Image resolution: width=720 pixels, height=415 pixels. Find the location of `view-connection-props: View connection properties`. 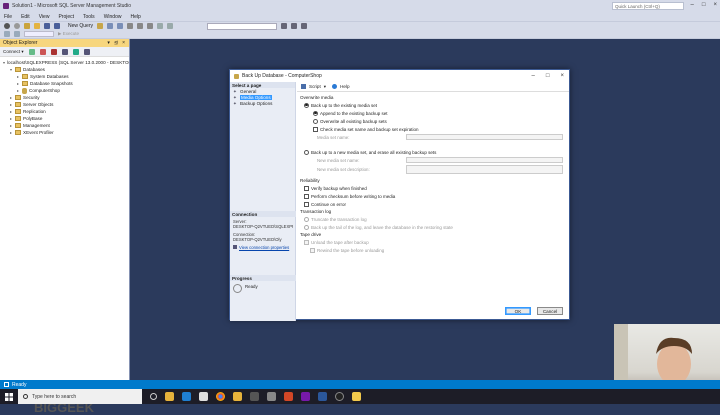

view-connection-props: View connection properties is located at coordinates (263, 247).